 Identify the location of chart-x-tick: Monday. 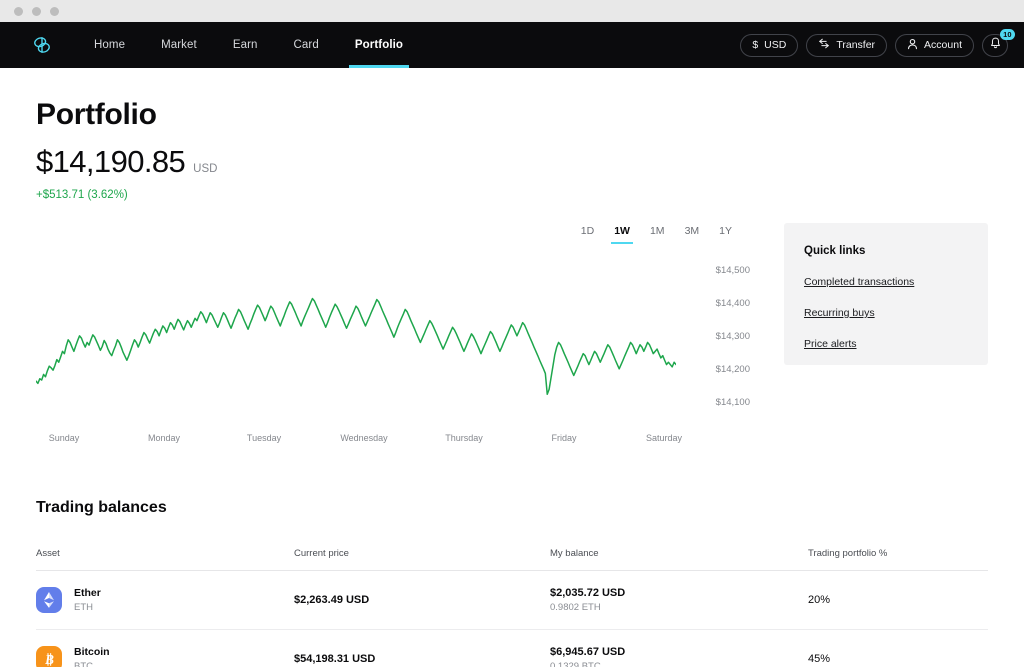
(164, 438).